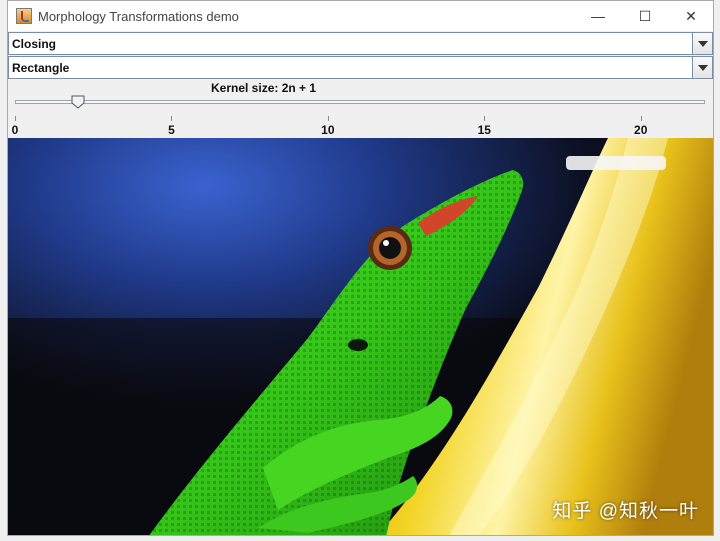  I want to click on shape-select: Rectangle, so click(360, 67).